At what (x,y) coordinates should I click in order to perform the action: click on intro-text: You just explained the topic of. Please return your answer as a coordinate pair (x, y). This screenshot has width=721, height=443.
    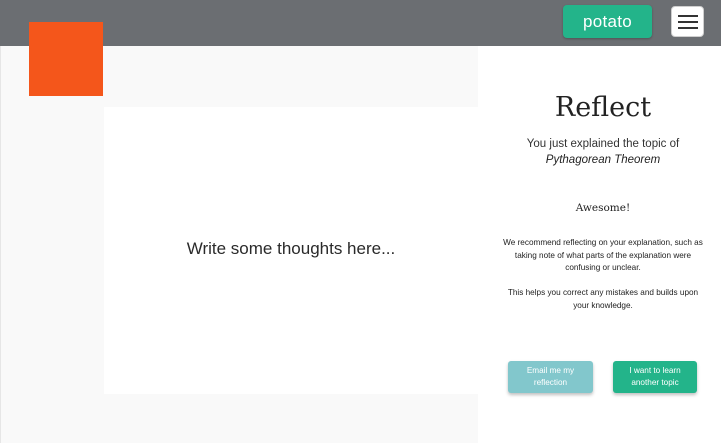
    Looking at the image, I should click on (603, 144).